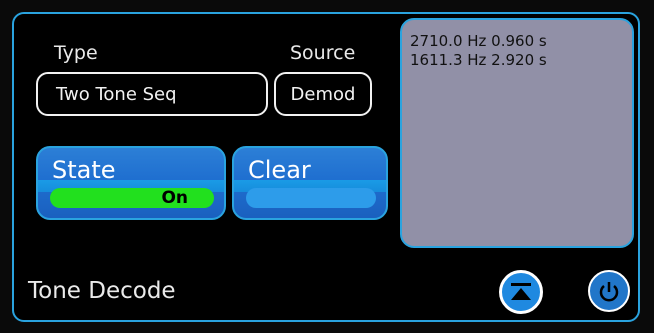 Image resolution: width=654 pixels, height=333 pixels. Describe the element at coordinates (478, 41) in the screenshot. I see `result-line: 2710.0 Hz 0.960 s` at that location.